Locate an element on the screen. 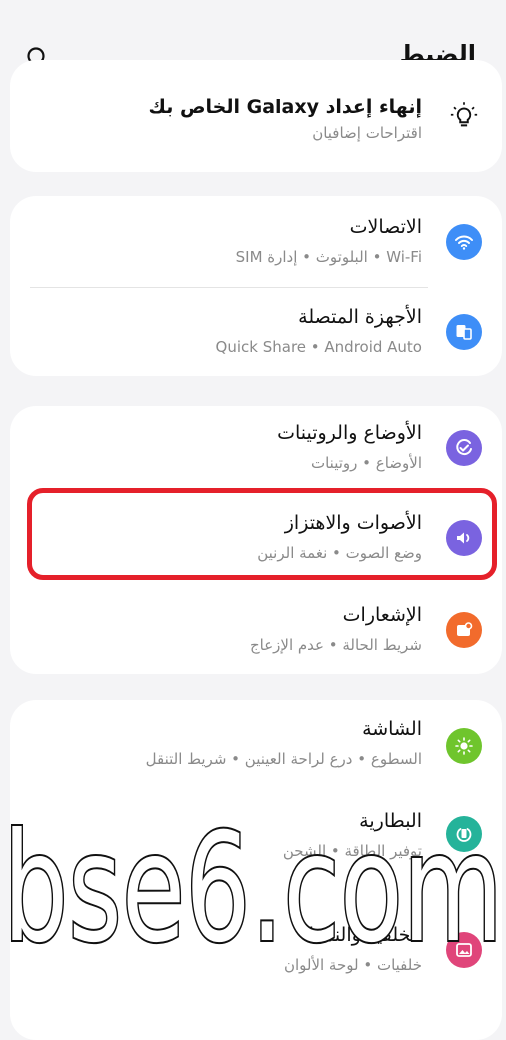 The height and width of the screenshot is (1040, 506). item-subtitle: الأوضاع • روتينات is located at coordinates (366, 463).